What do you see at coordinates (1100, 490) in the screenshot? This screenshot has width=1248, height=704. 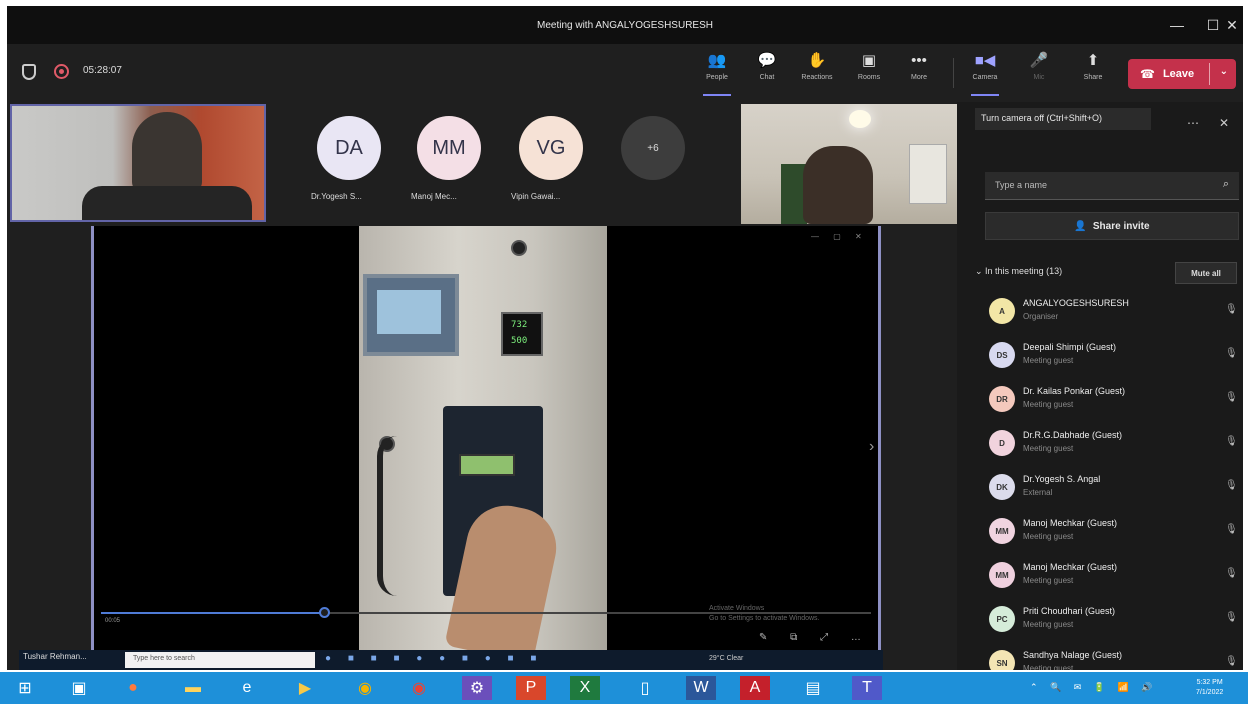 I see `participant-row: DK Dr.Yogesh S. Angal External 🎙` at bounding box center [1100, 490].